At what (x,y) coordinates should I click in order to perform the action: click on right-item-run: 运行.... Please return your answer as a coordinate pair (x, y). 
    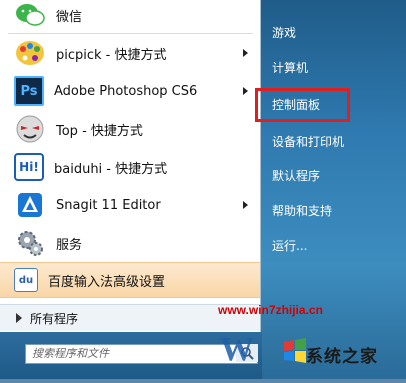
    Looking at the image, I should click on (332, 246).